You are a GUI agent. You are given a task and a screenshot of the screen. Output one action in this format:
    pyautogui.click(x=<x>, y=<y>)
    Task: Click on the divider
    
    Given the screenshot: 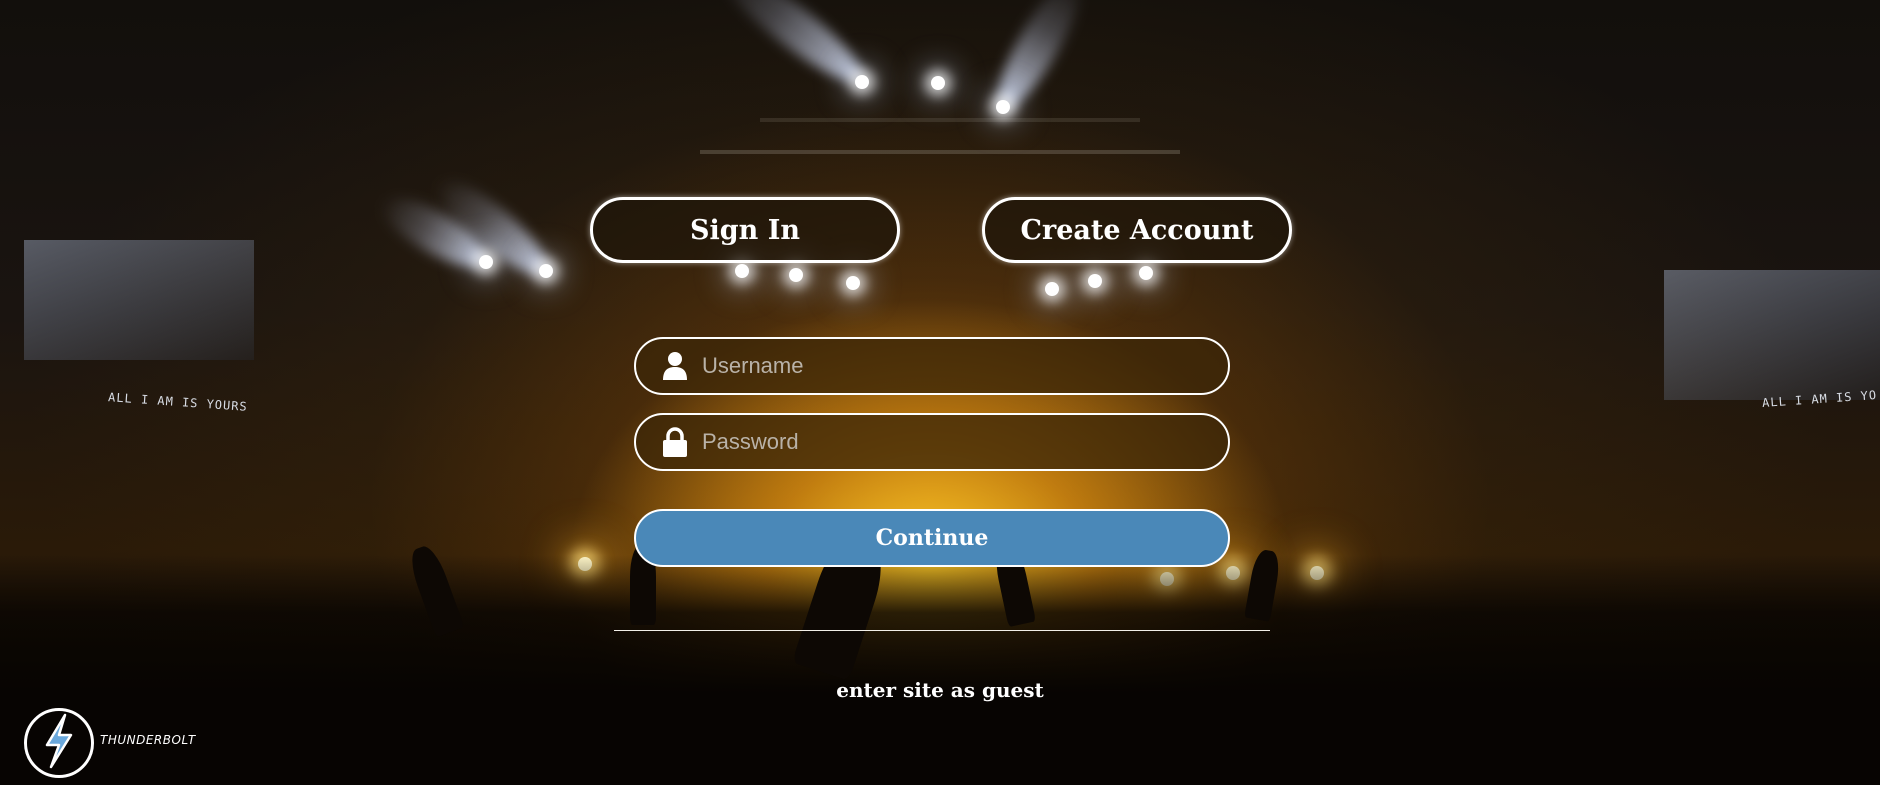 What is the action you would take?
    pyautogui.click(x=942, y=630)
    